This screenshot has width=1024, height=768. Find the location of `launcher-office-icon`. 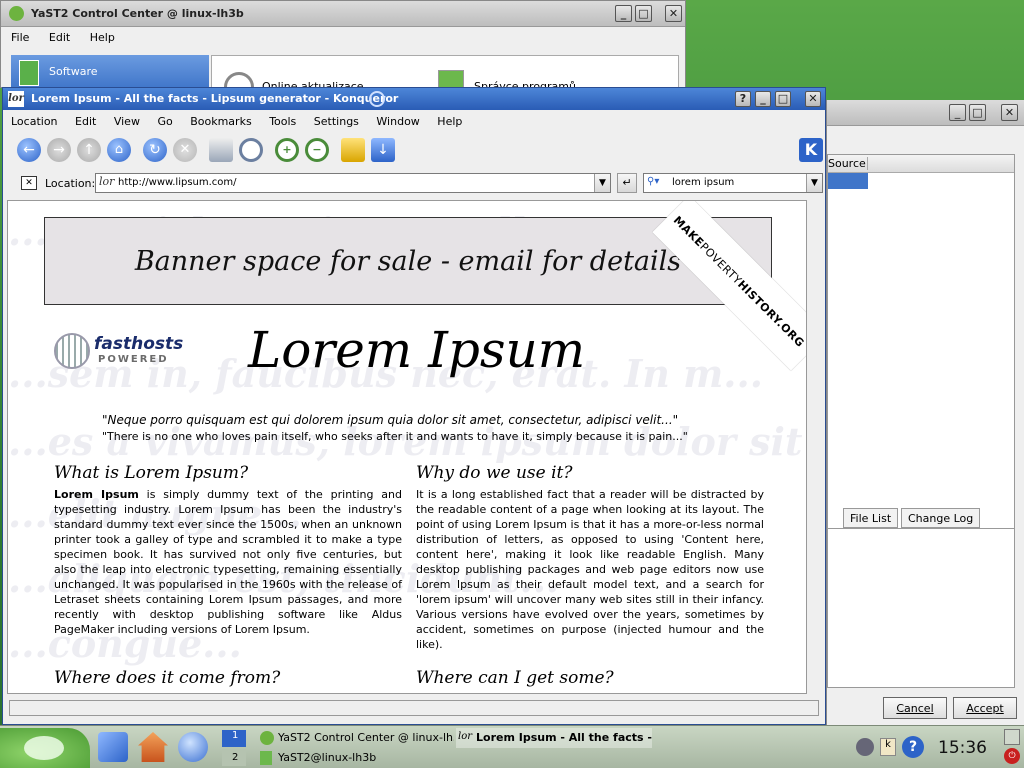

launcher-office-icon is located at coordinates (113, 747).